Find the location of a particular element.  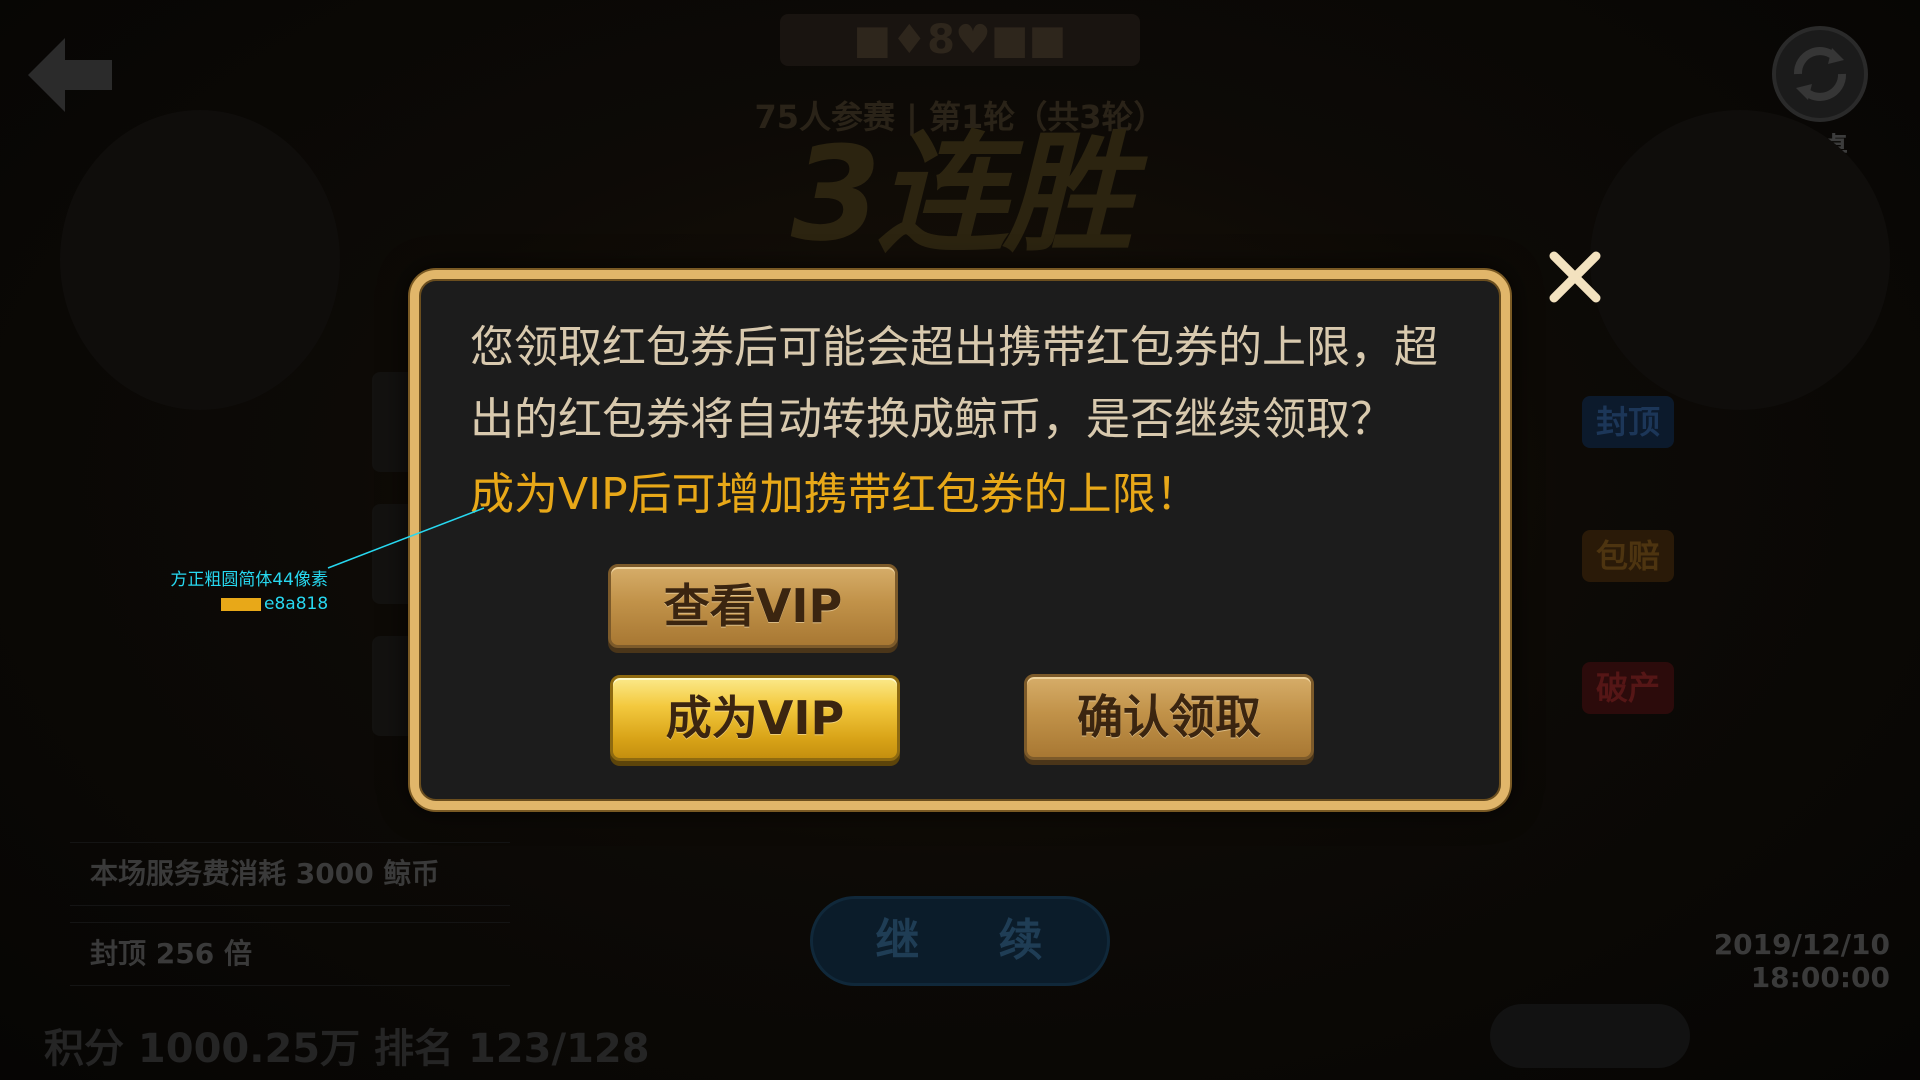

service-fee-row: 本场服务费消耗 3000 鲸币 is located at coordinates (290, 874).